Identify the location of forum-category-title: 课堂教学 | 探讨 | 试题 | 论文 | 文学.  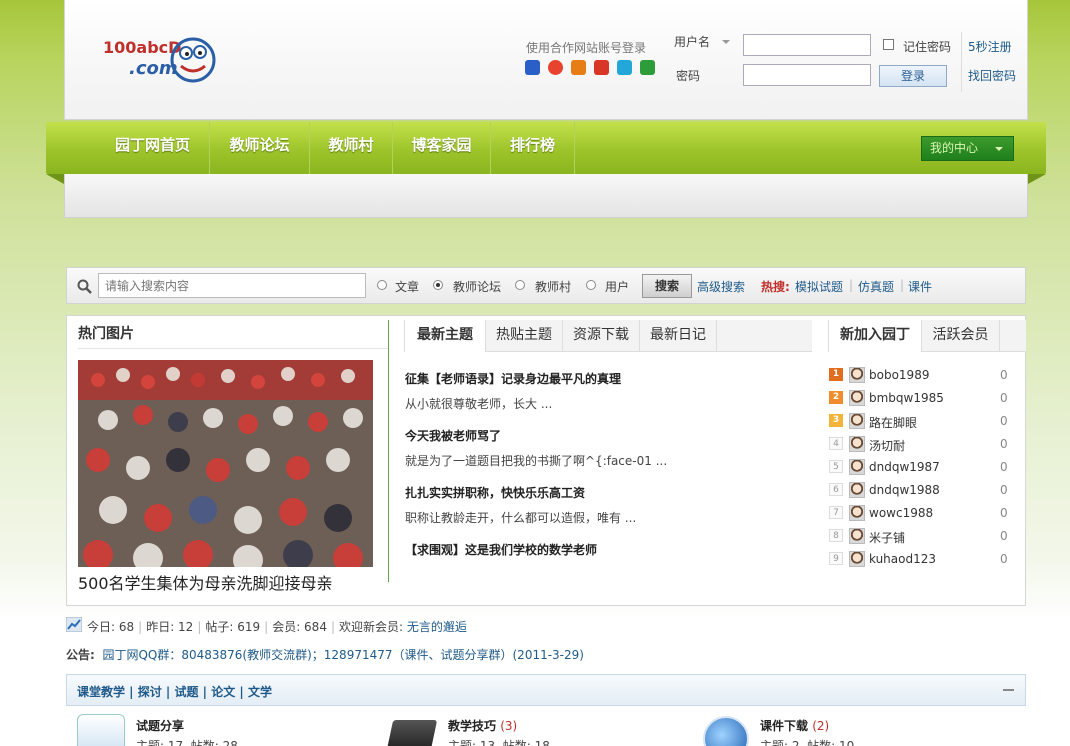
(174, 691).